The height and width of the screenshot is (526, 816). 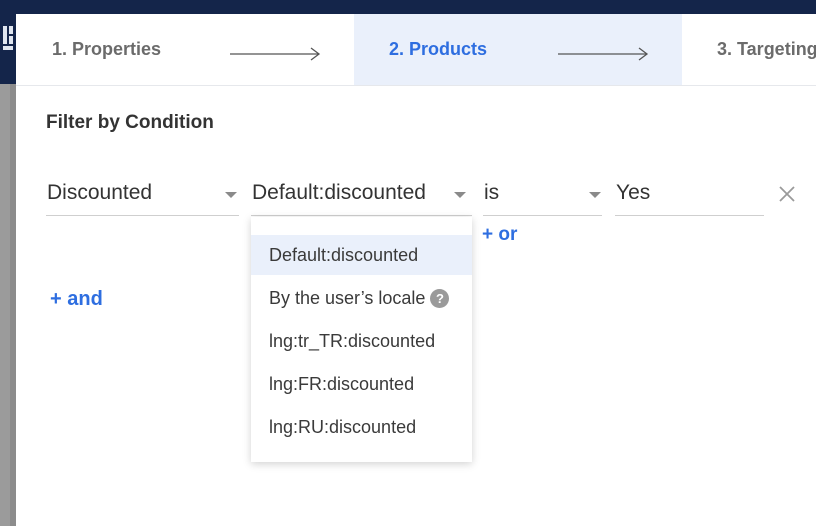 I want to click on dropdown-option-tr: lng:tr_TR:discounted, so click(x=361, y=341).